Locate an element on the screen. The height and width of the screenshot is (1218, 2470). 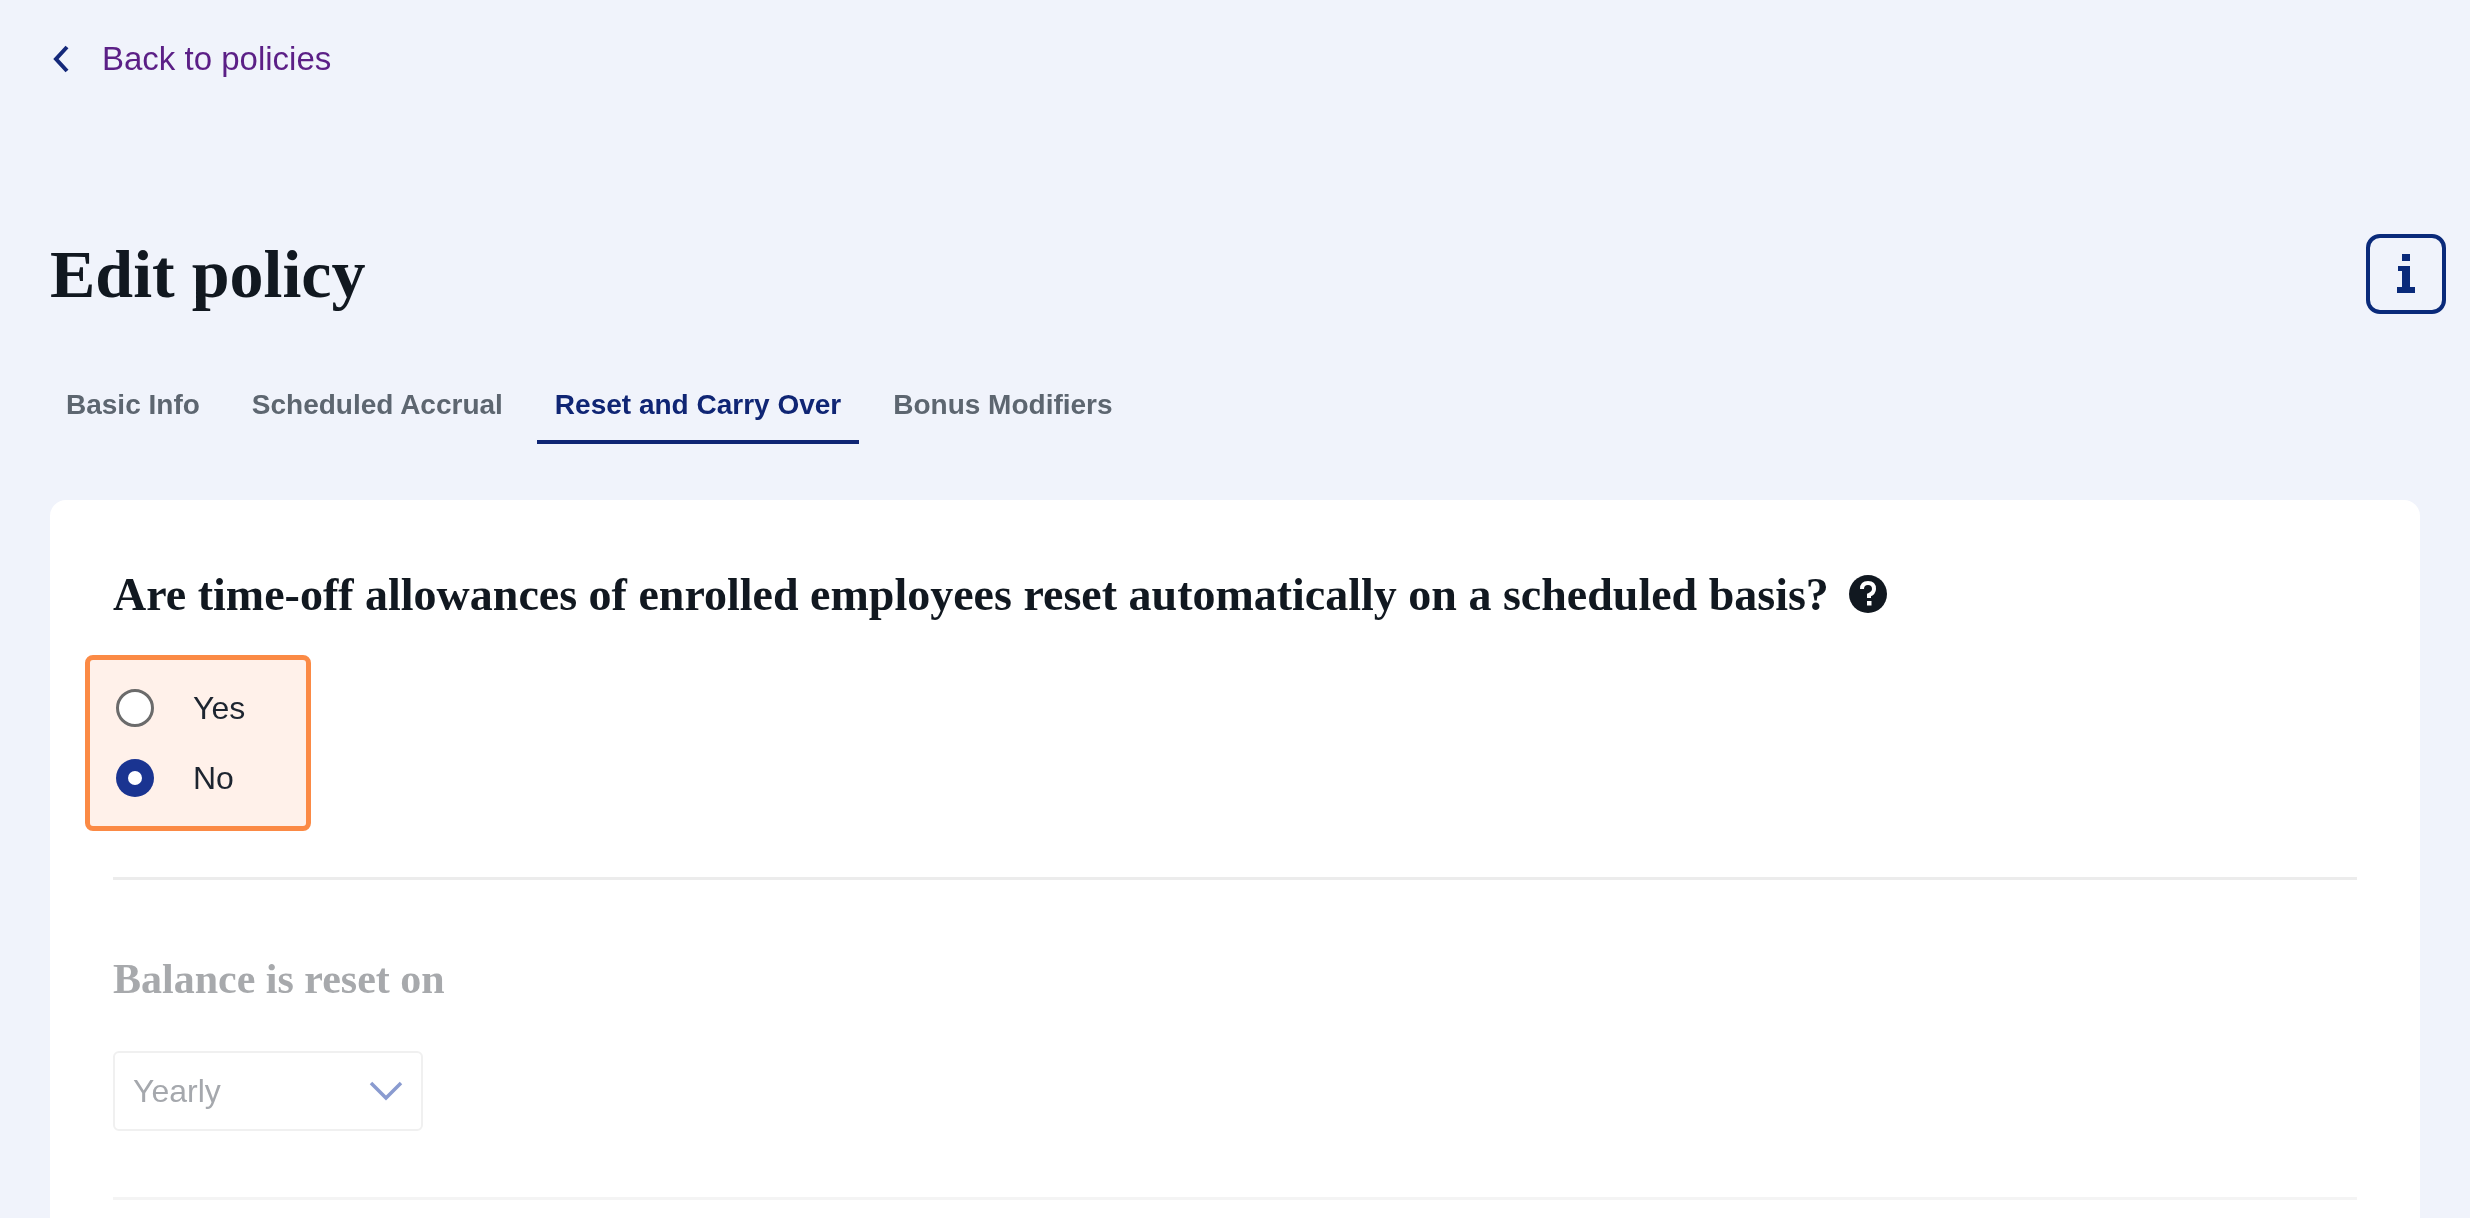
info-button is located at coordinates (2406, 273).